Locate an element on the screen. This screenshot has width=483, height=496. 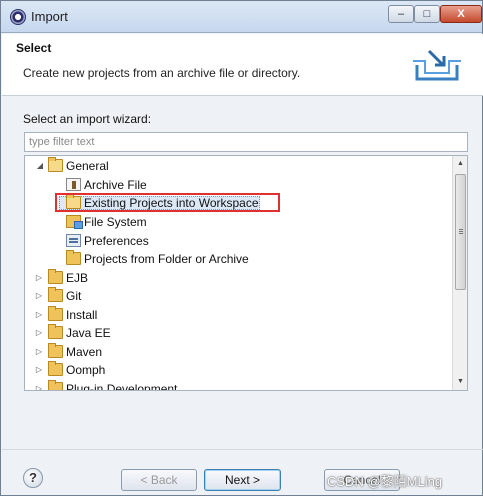
tree-item-ejb: ▷ EJB is located at coordinates (238, 278).